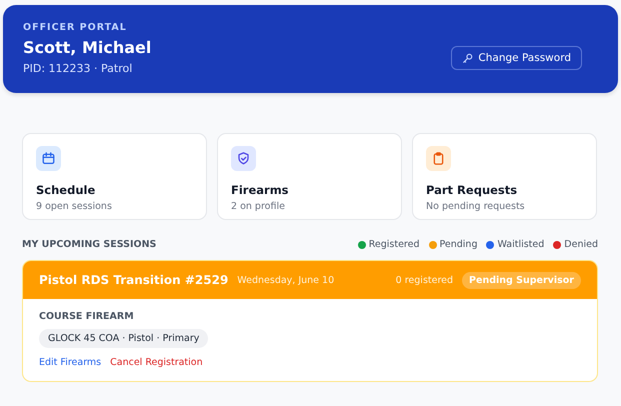 The width and height of the screenshot is (621, 406). What do you see at coordinates (425, 280) in the screenshot?
I see `registered-count: 0 registered` at bounding box center [425, 280].